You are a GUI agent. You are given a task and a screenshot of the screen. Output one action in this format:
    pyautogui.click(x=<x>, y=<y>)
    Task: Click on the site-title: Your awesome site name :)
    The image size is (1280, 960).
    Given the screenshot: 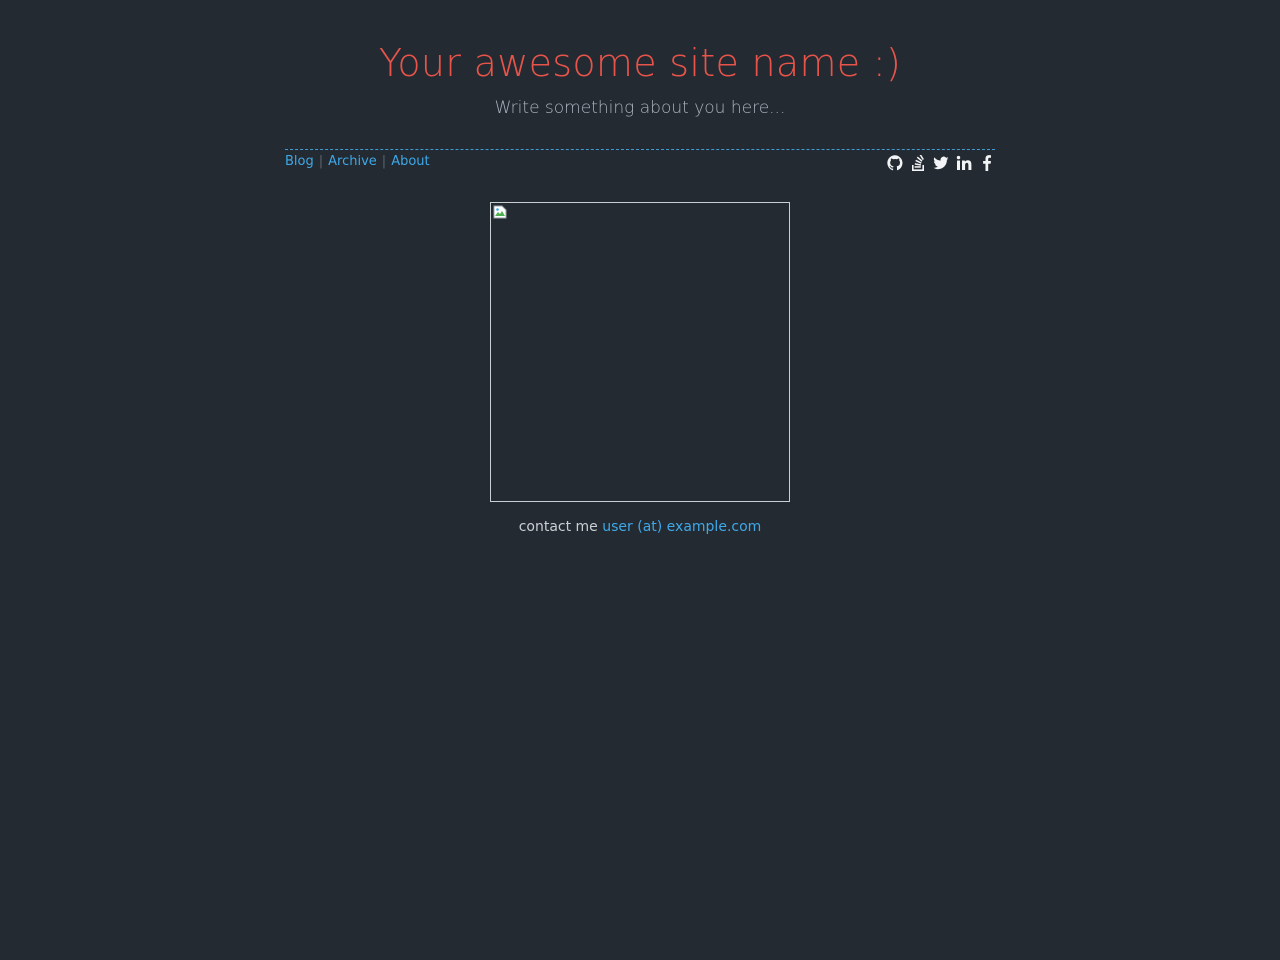 What is the action you would take?
    pyautogui.click(x=640, y=63)
    